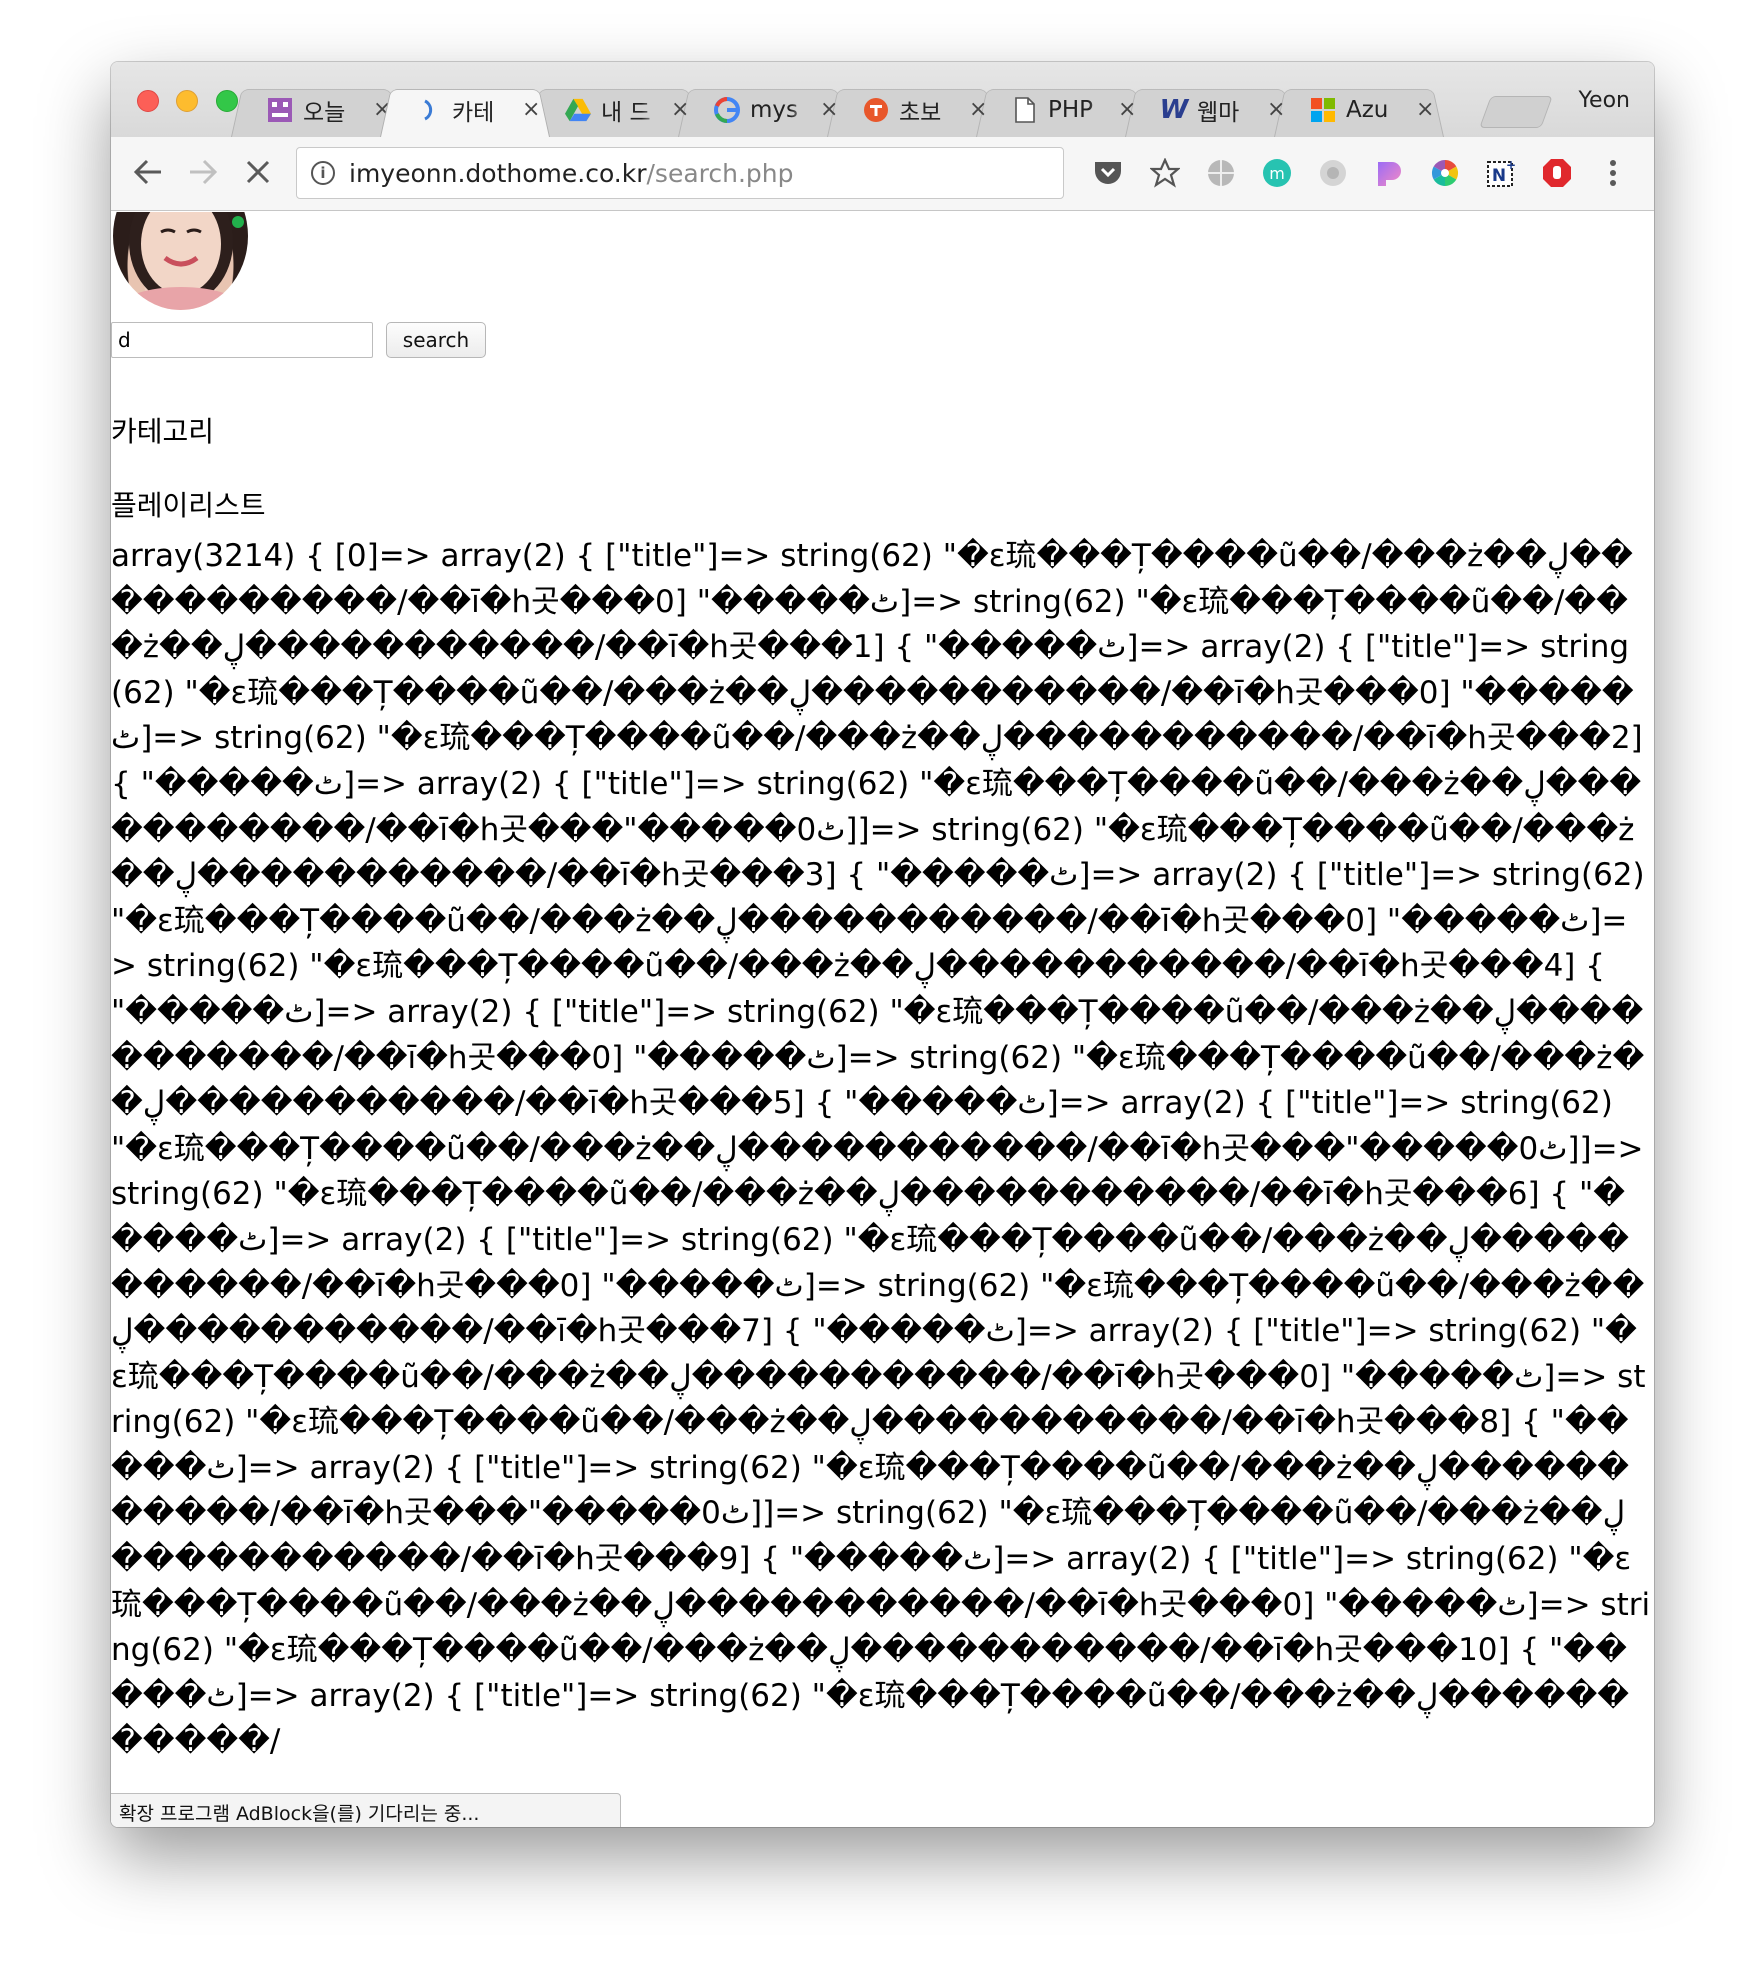  I want to click on document-icon, so click(1025, 109).